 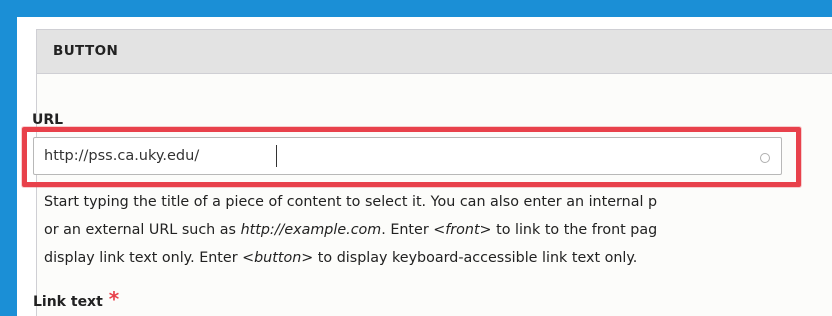 I want to click on description-text: . Enter, so click(x=407, y=230).